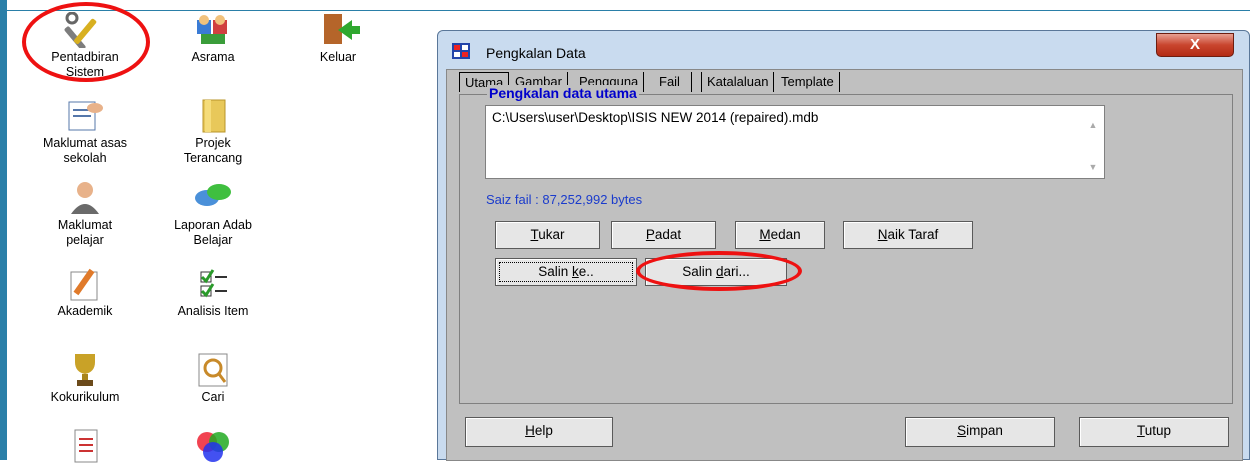 The width and height of the screenshot is (1250, 464). What do you see at coordinates (913, 234) in the screenshot?
I see `button-label: aik Taraf` at bounding box center [913, 234].